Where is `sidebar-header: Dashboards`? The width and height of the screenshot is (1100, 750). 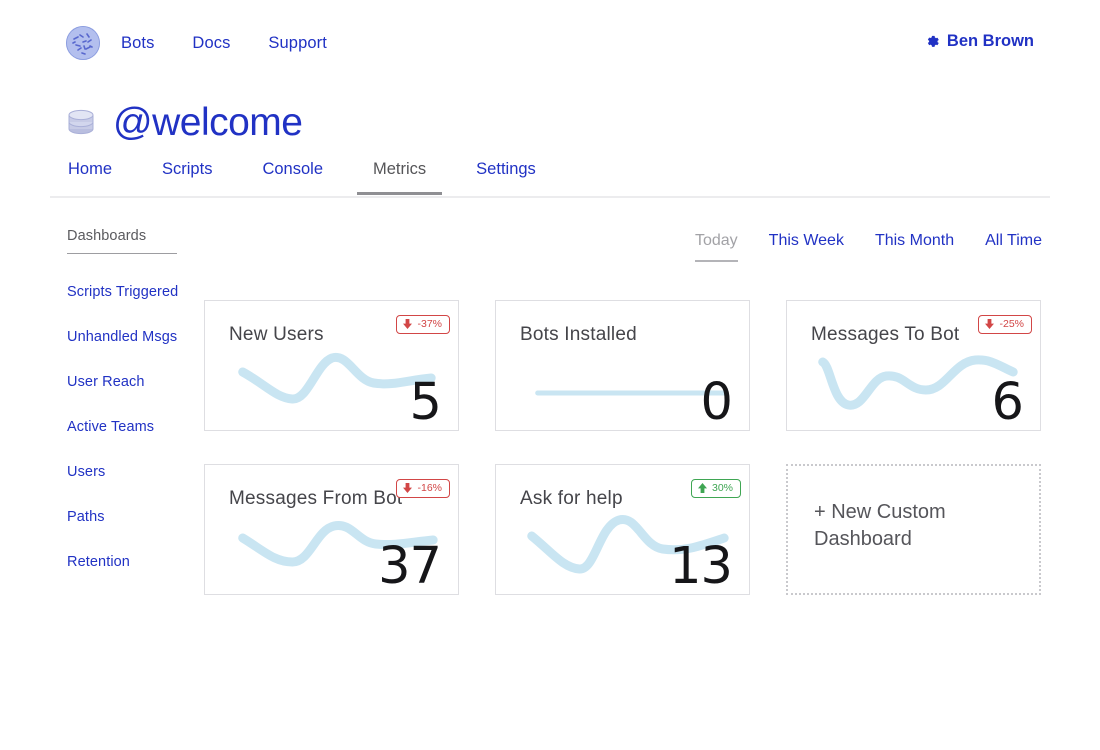 sidebar-header: Dashboards is located at coordinates (122, 241).